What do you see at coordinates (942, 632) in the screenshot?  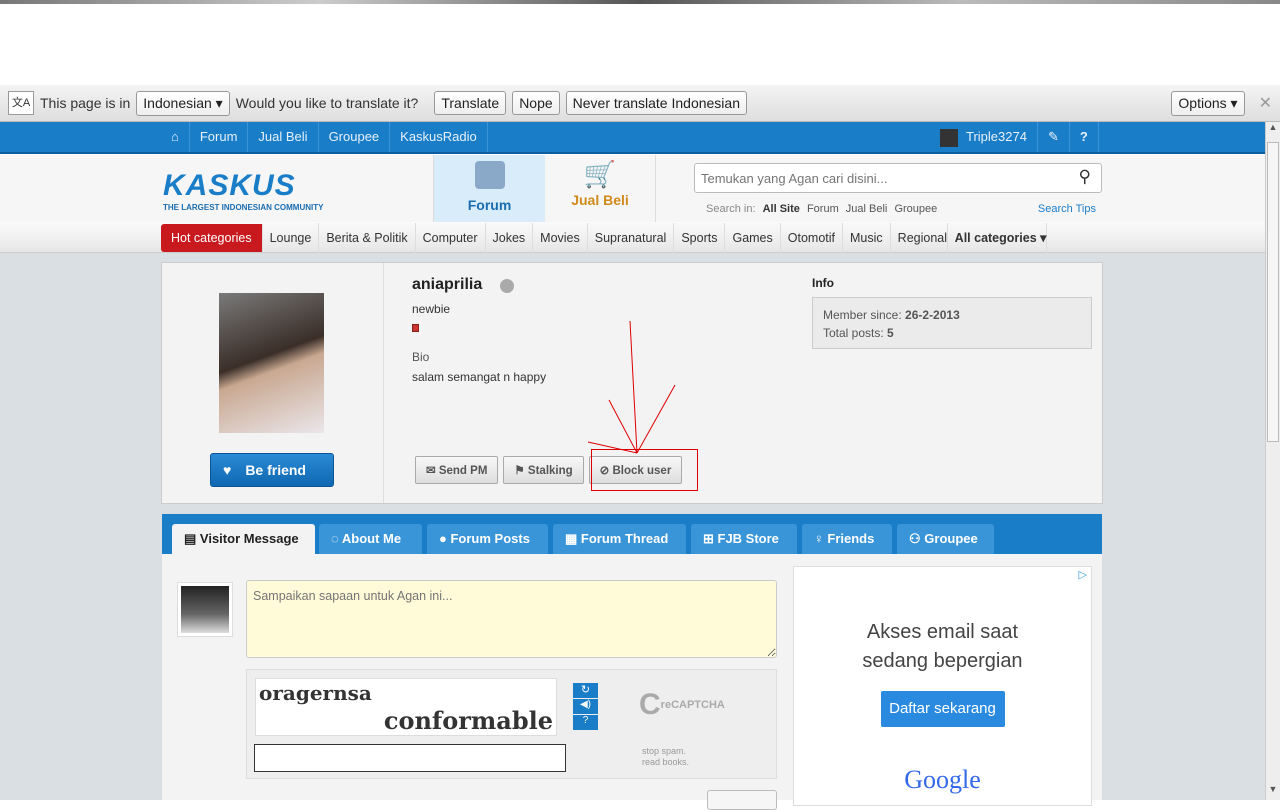 I see `ad-line-1: Akses email saat` at bounding box center [942, 632].